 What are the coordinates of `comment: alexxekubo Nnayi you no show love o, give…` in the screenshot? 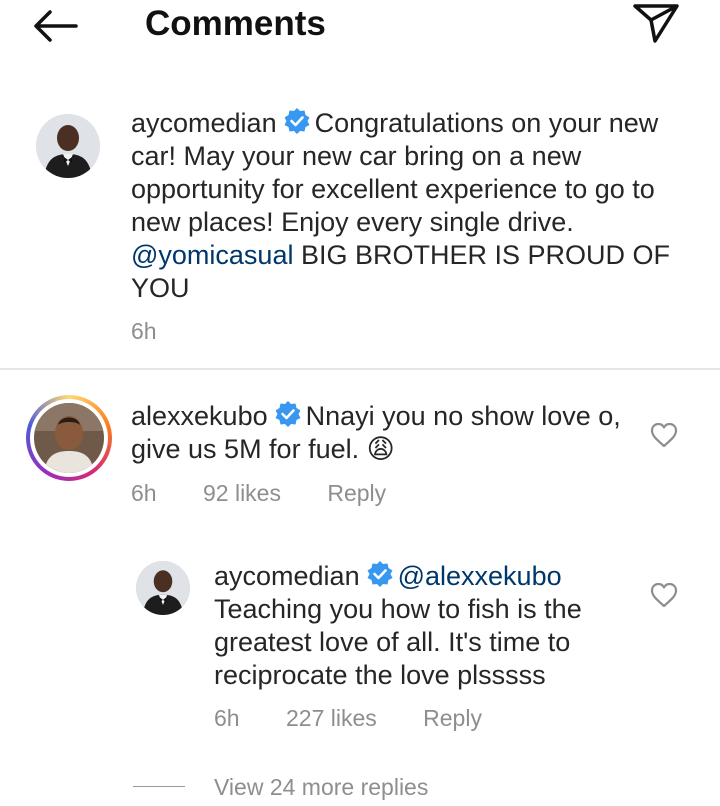 It's located at (381, 433).